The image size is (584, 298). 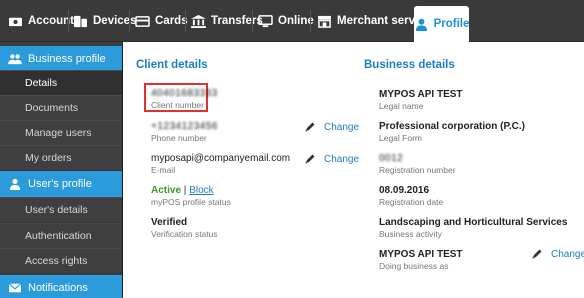 What do you see at coordinates (61, 83) in the screenshot?
I see `sidebar-item-details: Details` at bounding box center [61, 83].